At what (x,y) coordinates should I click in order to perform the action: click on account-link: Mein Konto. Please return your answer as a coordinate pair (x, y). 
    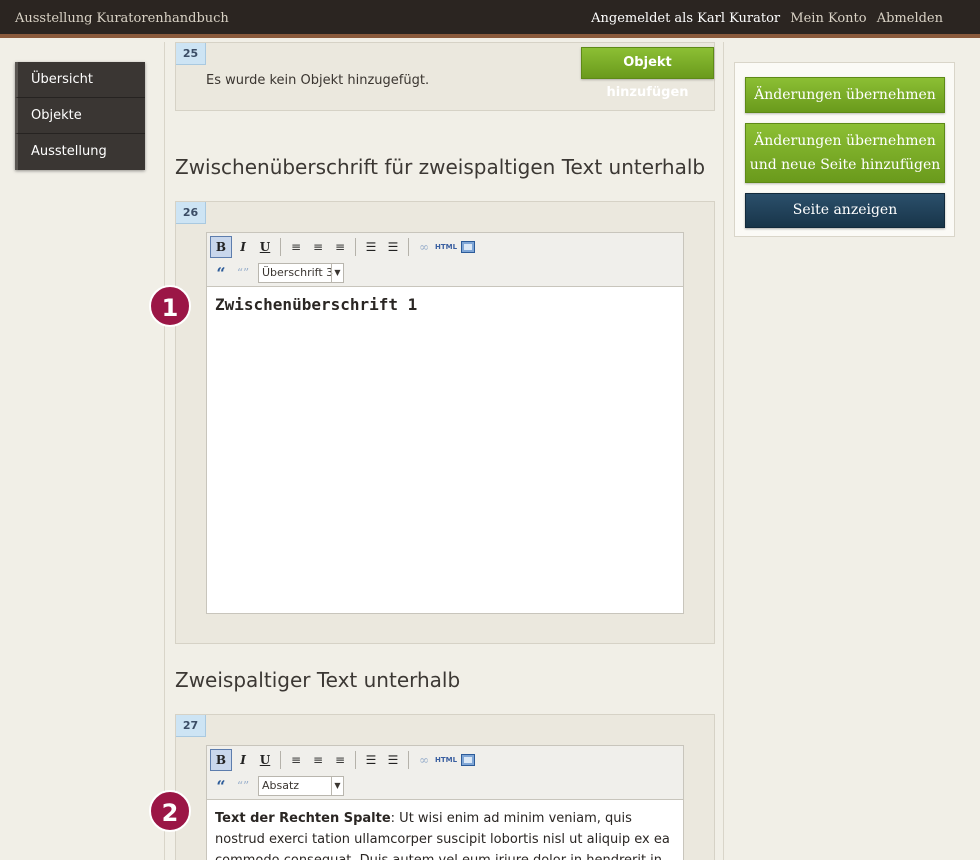
    Looking at the image, I should click on (828, 18).